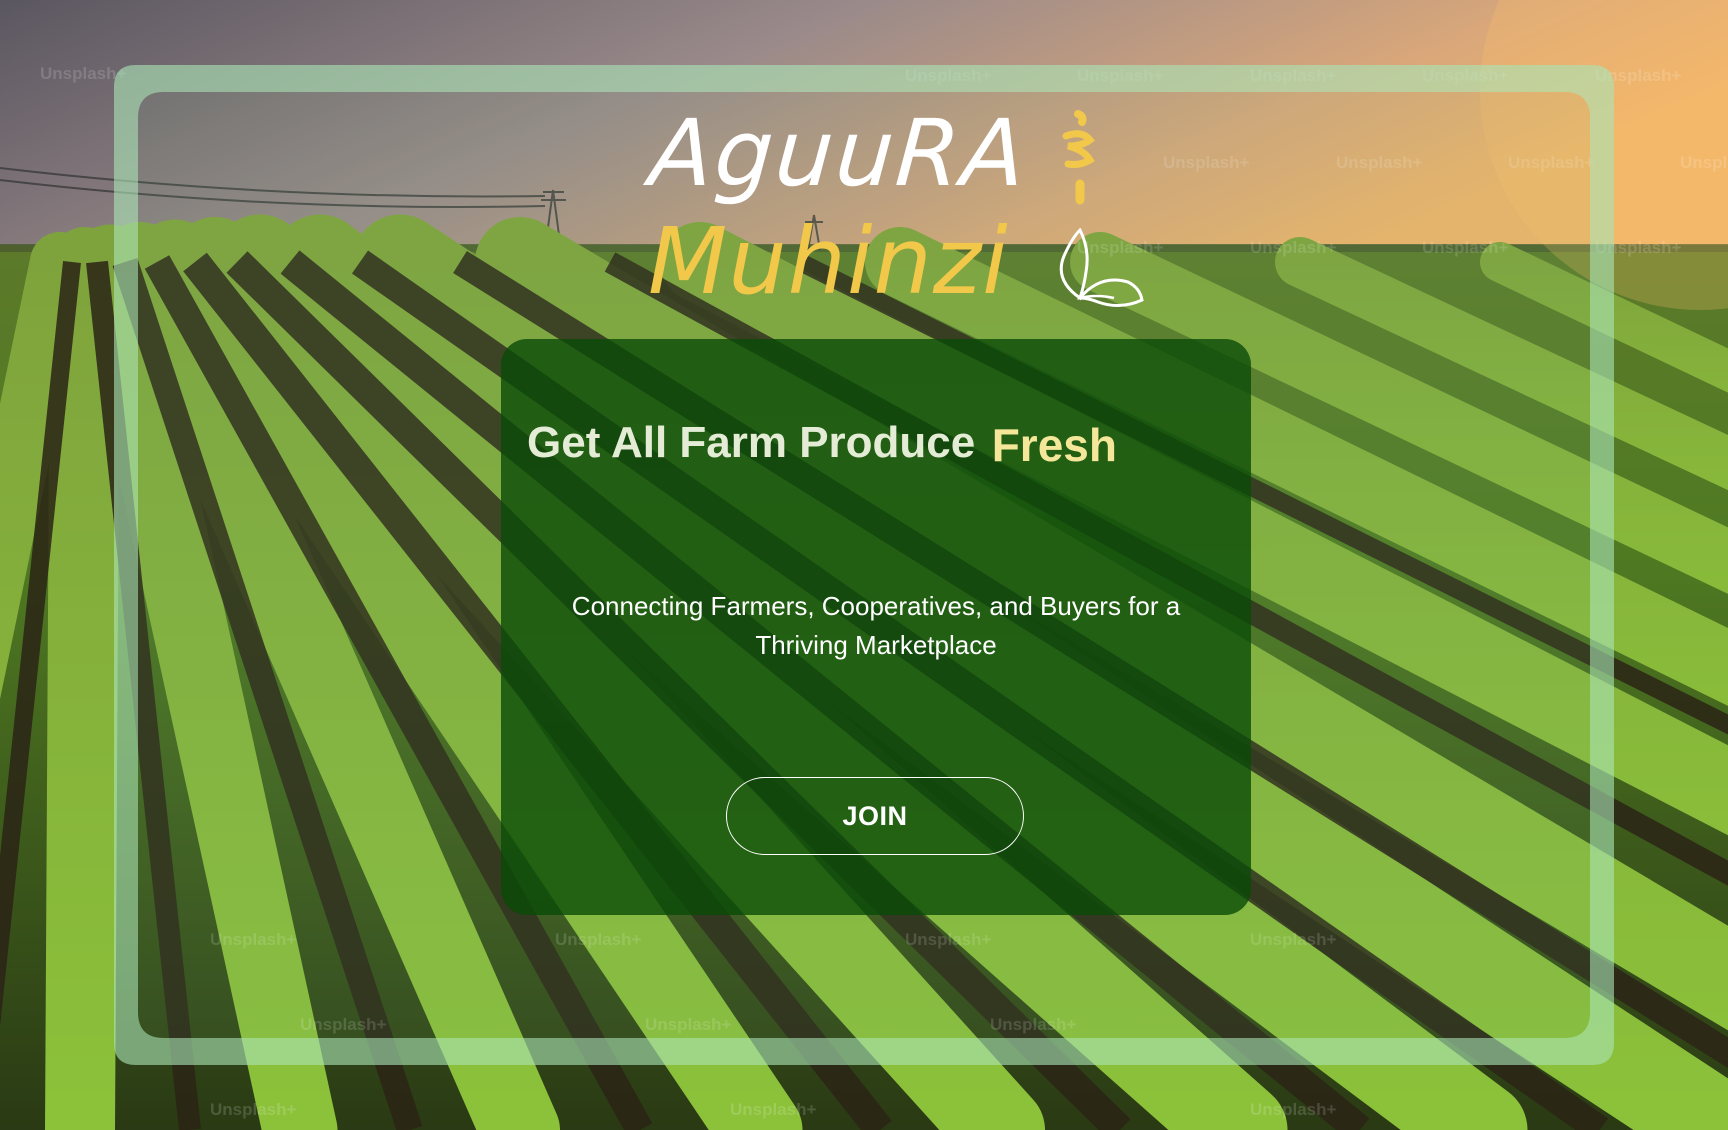  Describe the element at coordinates (838, 153) in the screenshot. I see `brand-name-line1: AguuRA` at that location.